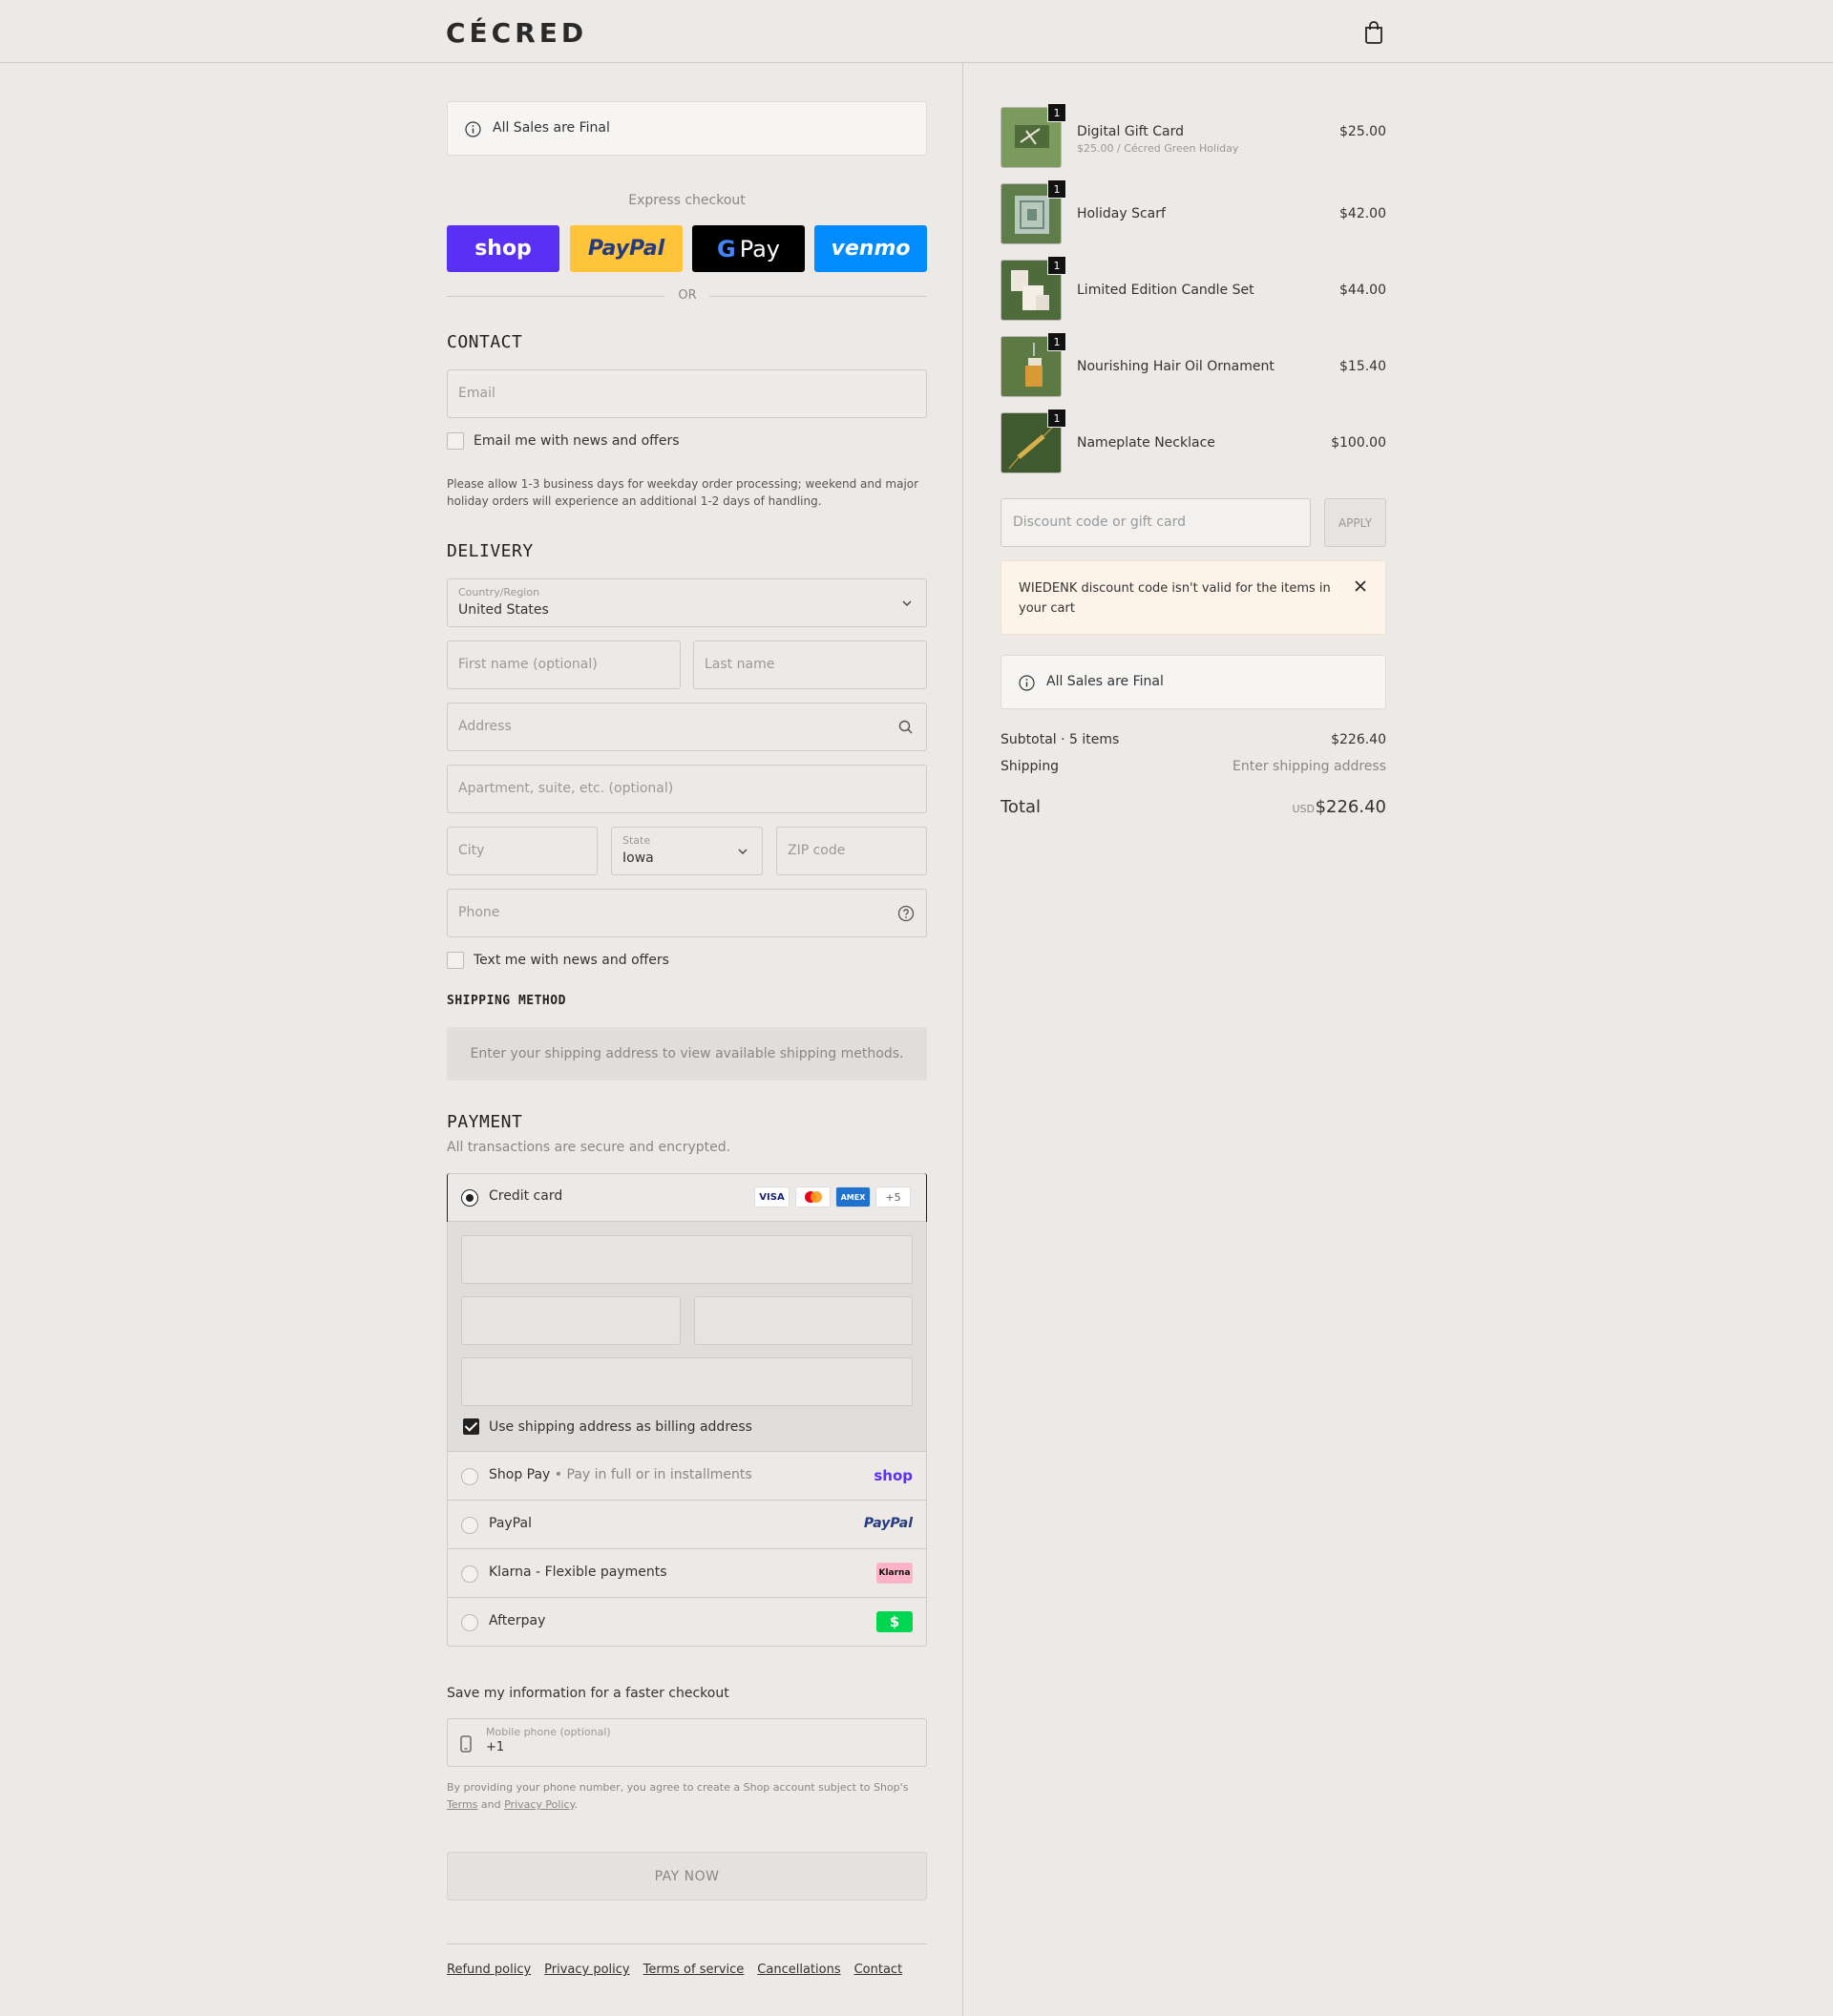  Describe the element at coordinates (1146, 443) in the screenshot. I see `item-name: Nameplate Necklace` at that location.